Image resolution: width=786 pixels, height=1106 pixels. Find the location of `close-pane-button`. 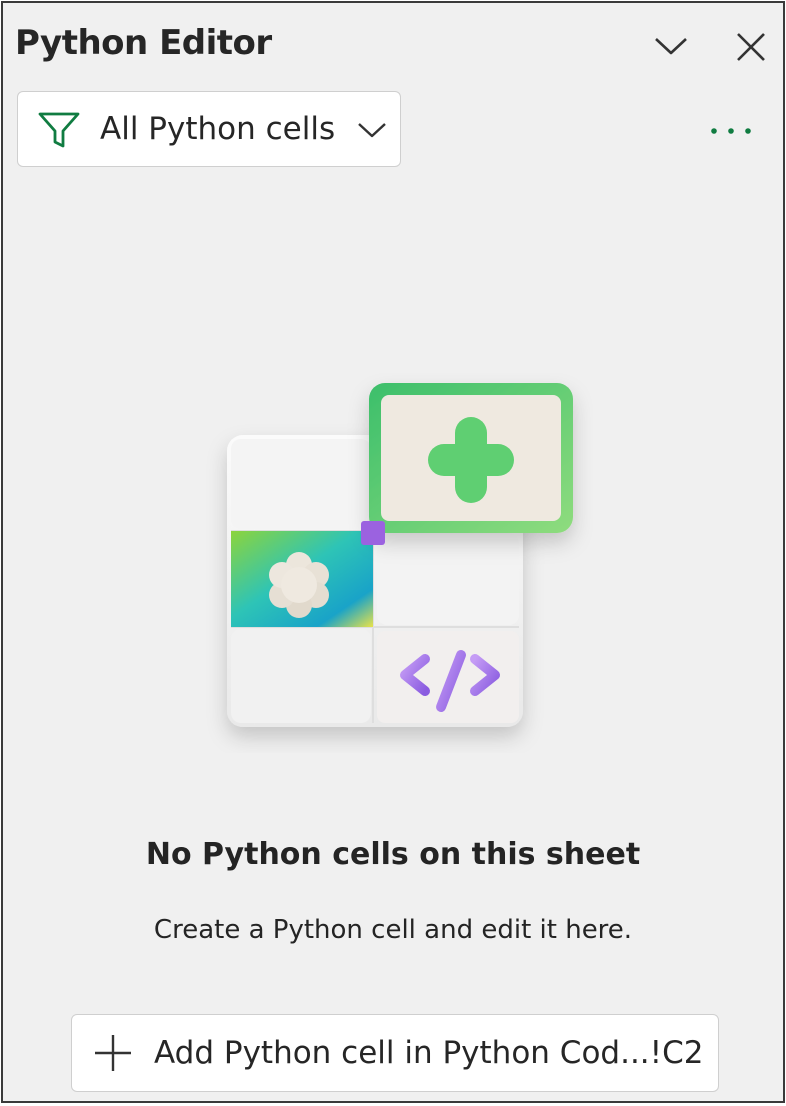

close-pane-button is located at coordinates (751, 47).